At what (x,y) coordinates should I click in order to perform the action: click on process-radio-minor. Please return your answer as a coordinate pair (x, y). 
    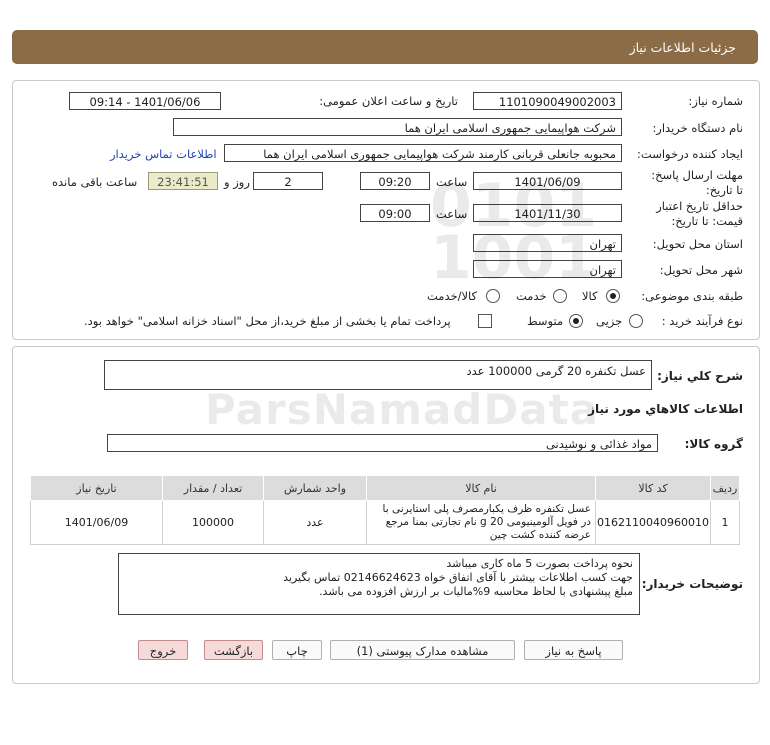
    Looking at the image, I should click on (636, 321).